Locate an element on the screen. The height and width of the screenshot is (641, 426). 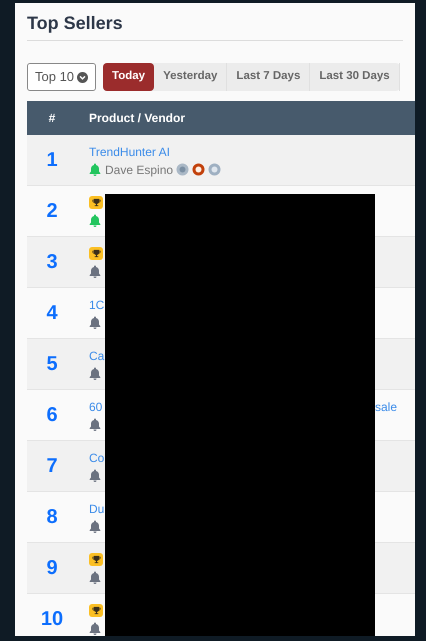
product-link: Du is located at coordinates (96, 509).